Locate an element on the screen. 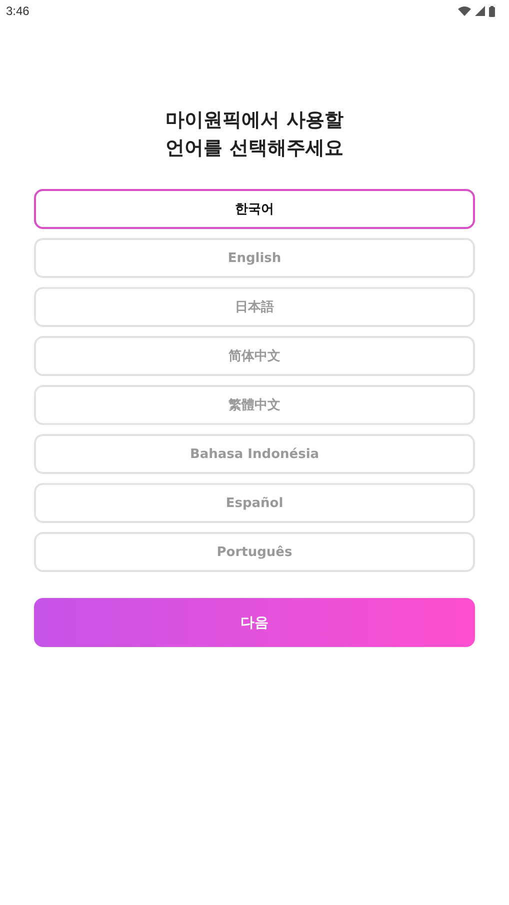 The width and height of the screenshot is (509, 905). language-option: 한국어 is located at coordinates (254, 209).